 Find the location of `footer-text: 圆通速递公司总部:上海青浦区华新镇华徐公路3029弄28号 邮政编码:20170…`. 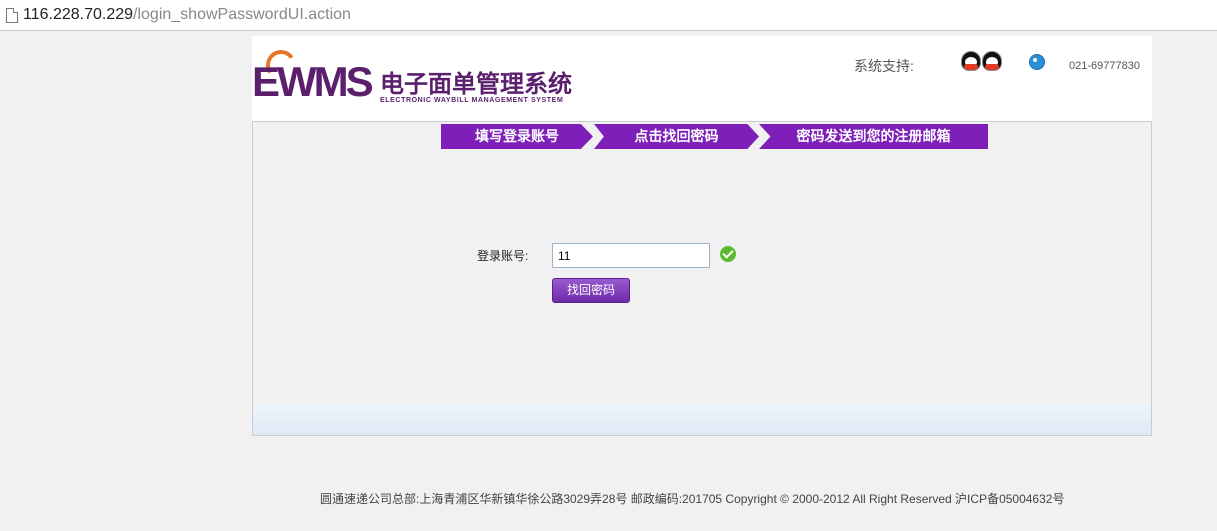

footer-text: 圆通速递公司总部:上海青浦区华新镇华徐公路3029弄28号 邮政编码:20170… is located at coordinates (692, 499).